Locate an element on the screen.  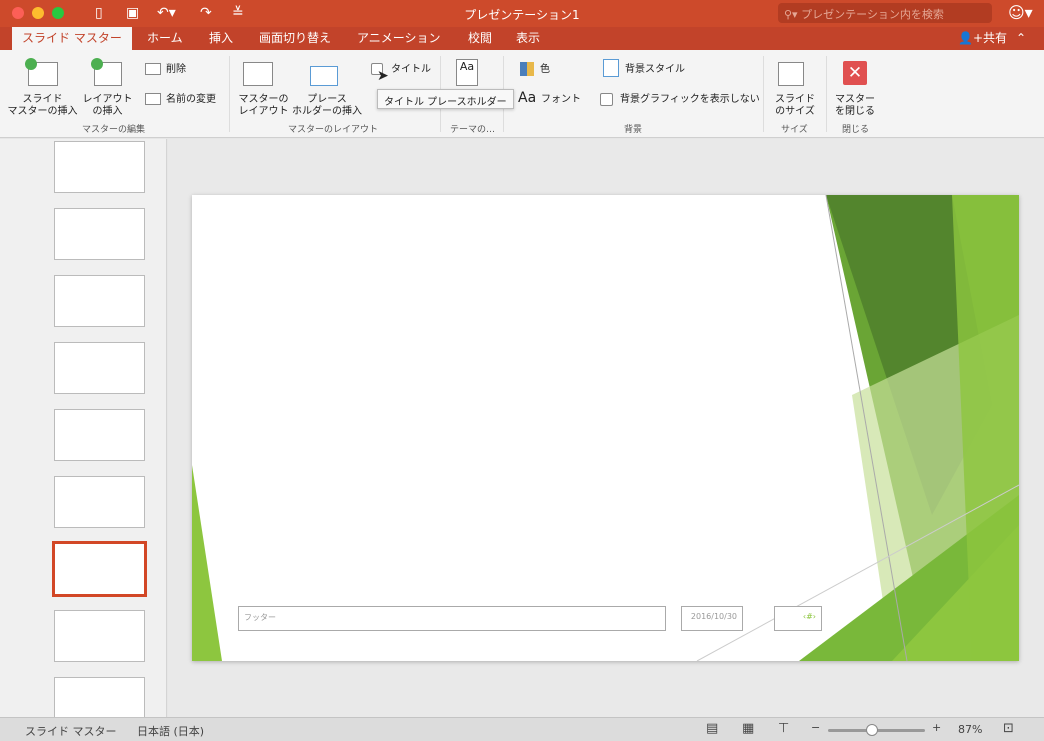
insert-slide-master-button: スライド マスターの挿入 is located at coordinates (42, 106).